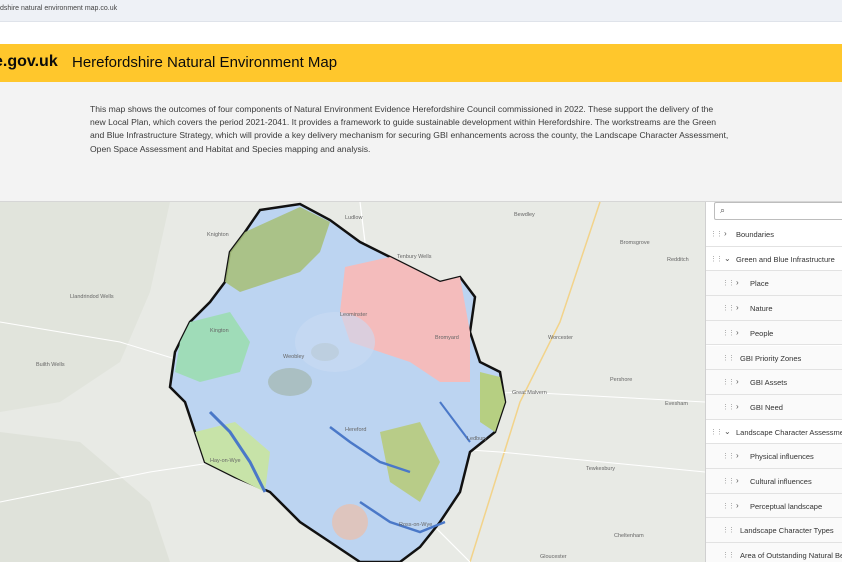 The width and height of the screenshot is (842, 562). Describe the element at coordinates (560, 338) in the screenshot. I see `map-label: Worcester` at that location.